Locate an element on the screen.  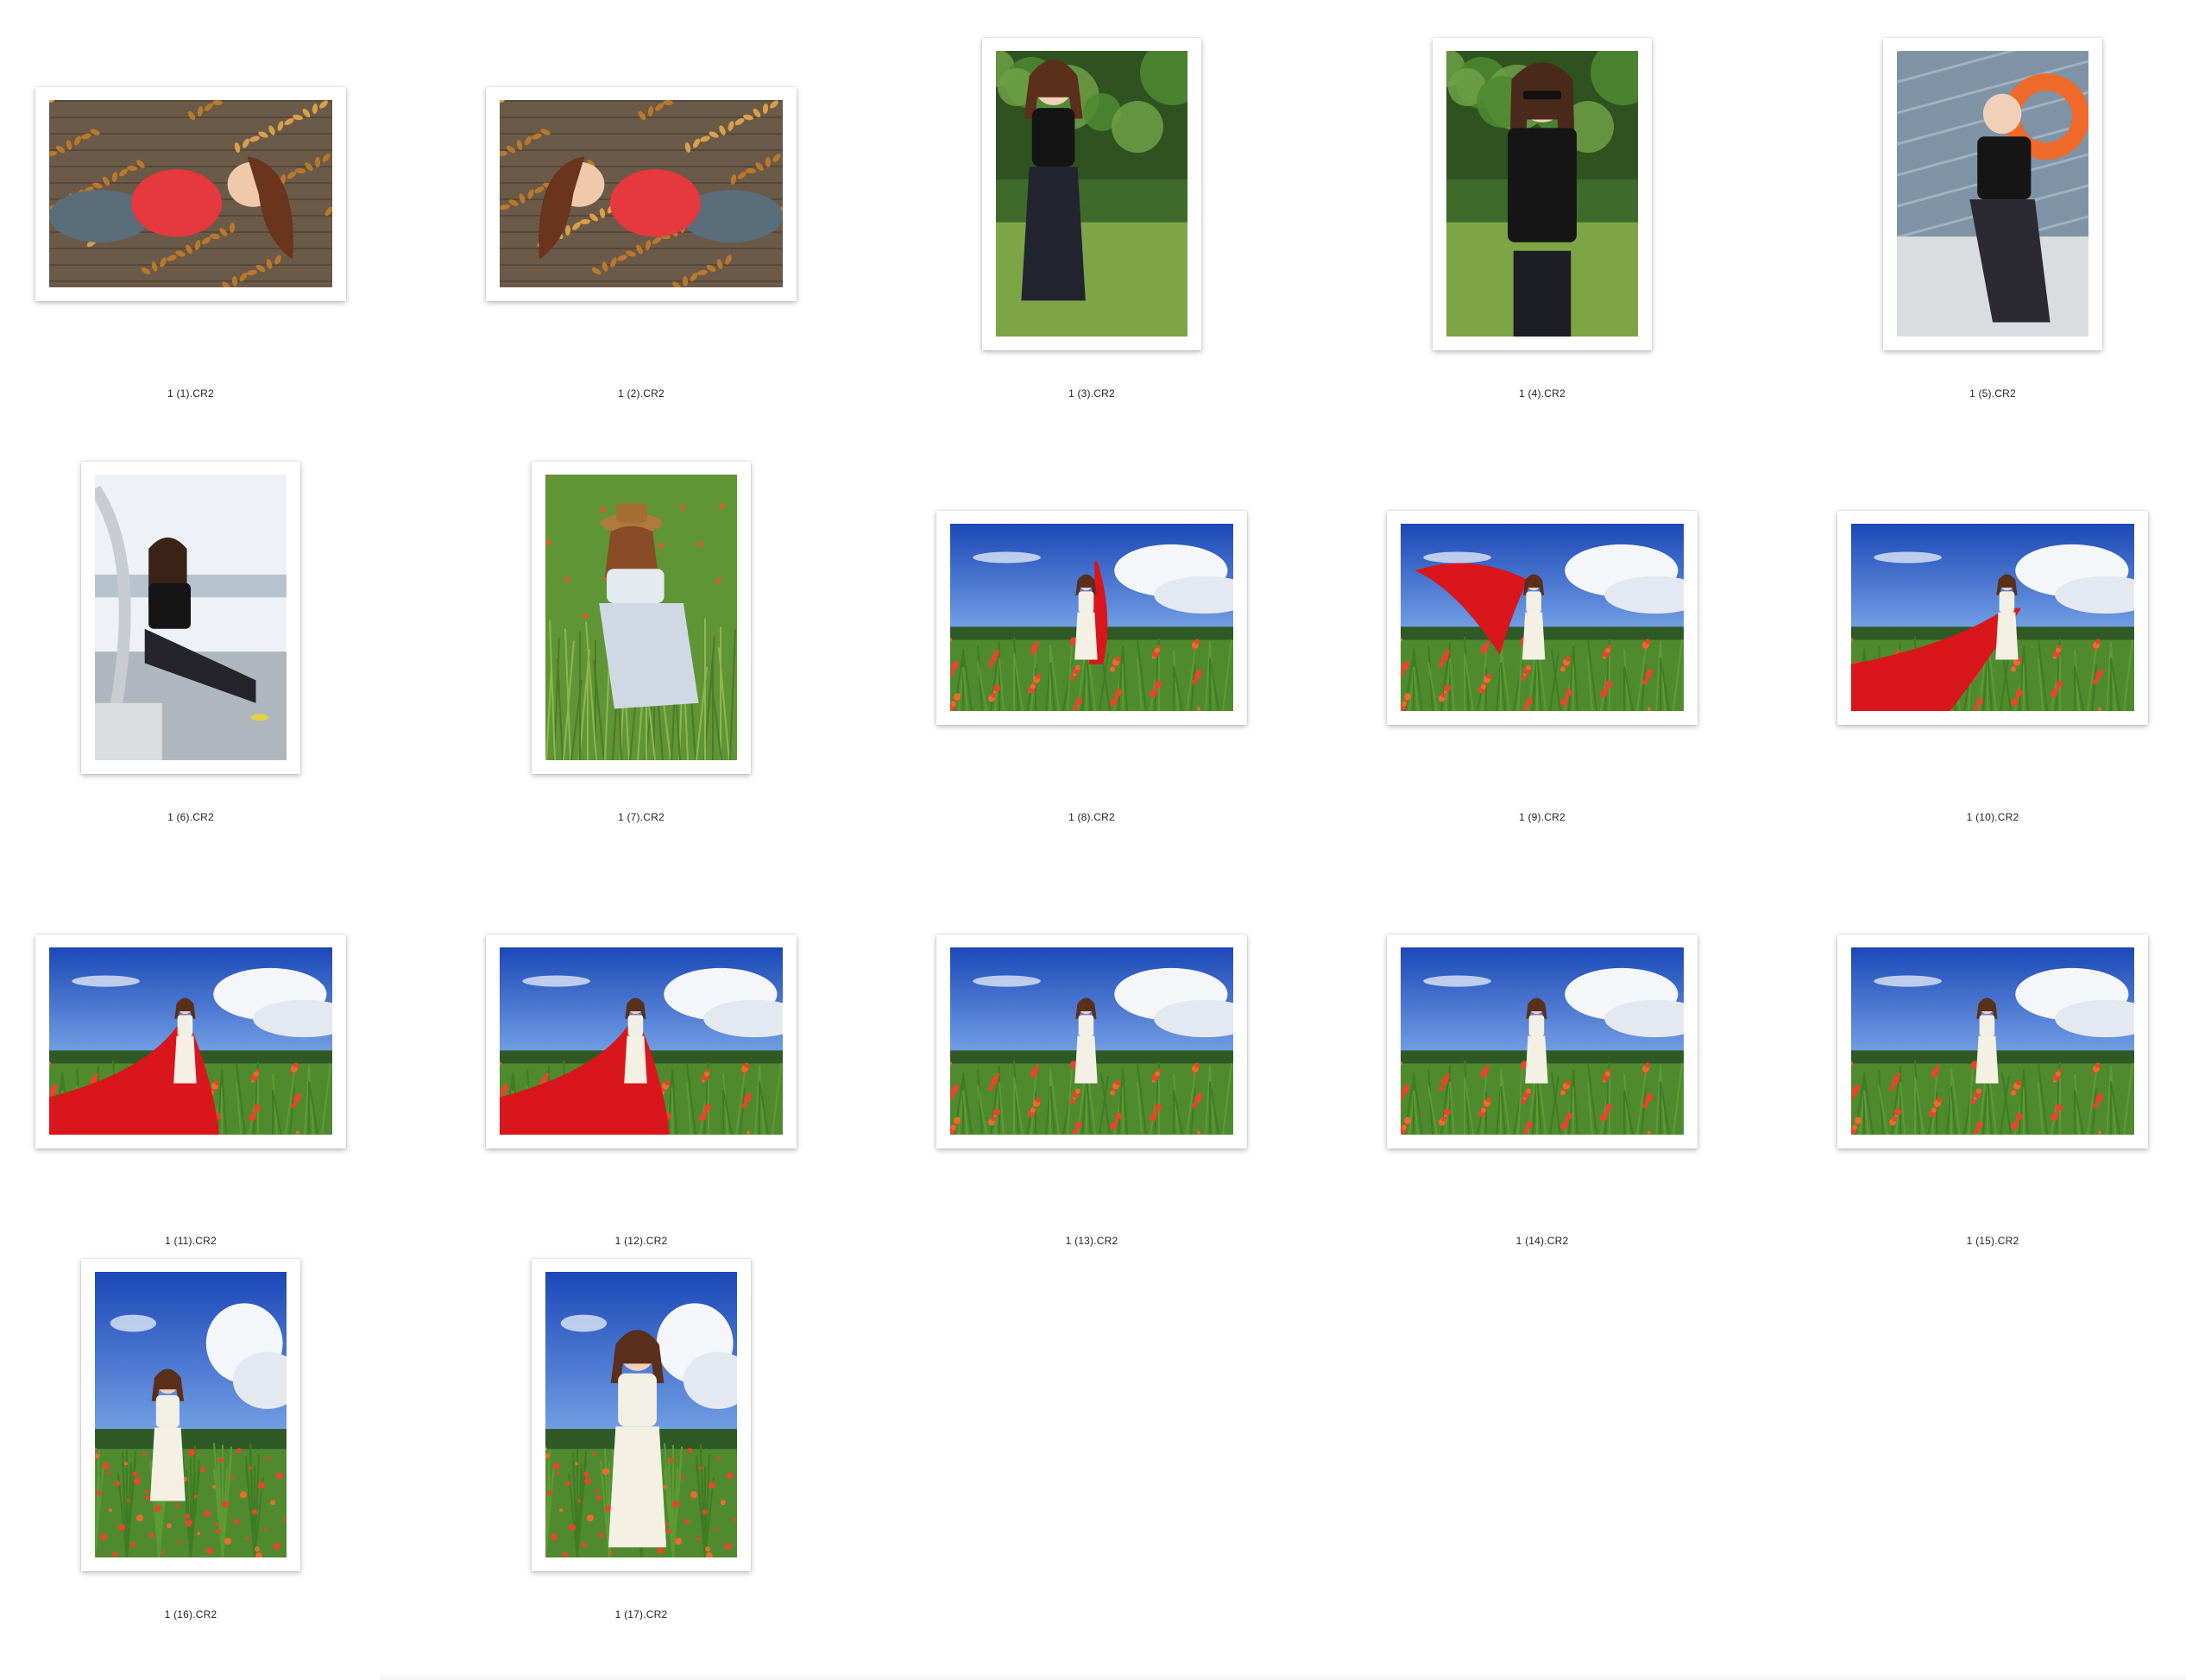
file-name-label: 1 (16).CR2 is located at coordinates (190, 1614).